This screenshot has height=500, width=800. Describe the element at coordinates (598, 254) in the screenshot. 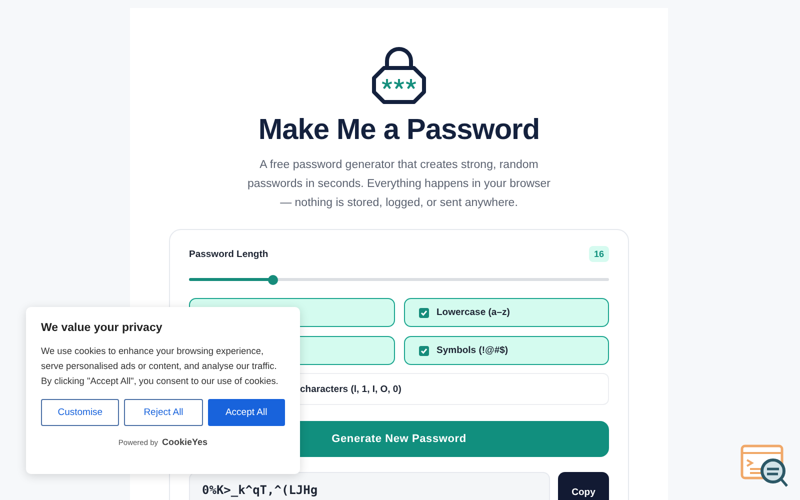

I see `length-value: 16` at that location.